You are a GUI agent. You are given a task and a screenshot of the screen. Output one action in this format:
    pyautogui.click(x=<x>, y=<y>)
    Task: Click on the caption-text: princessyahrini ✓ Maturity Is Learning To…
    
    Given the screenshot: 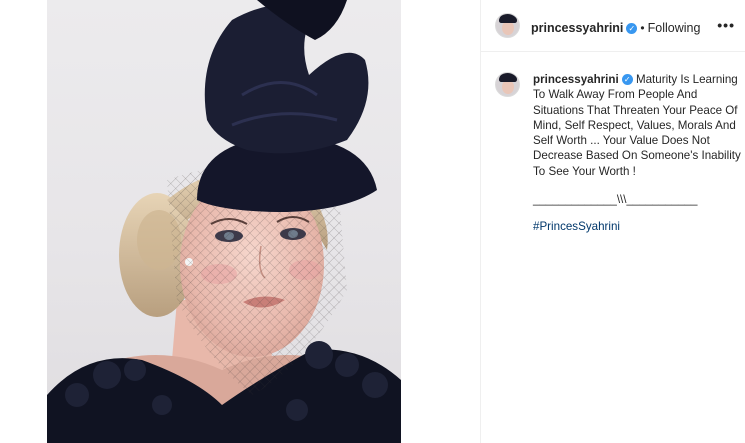 What is the action you would take?
    pyautogui.click(x=639, y=125)
    